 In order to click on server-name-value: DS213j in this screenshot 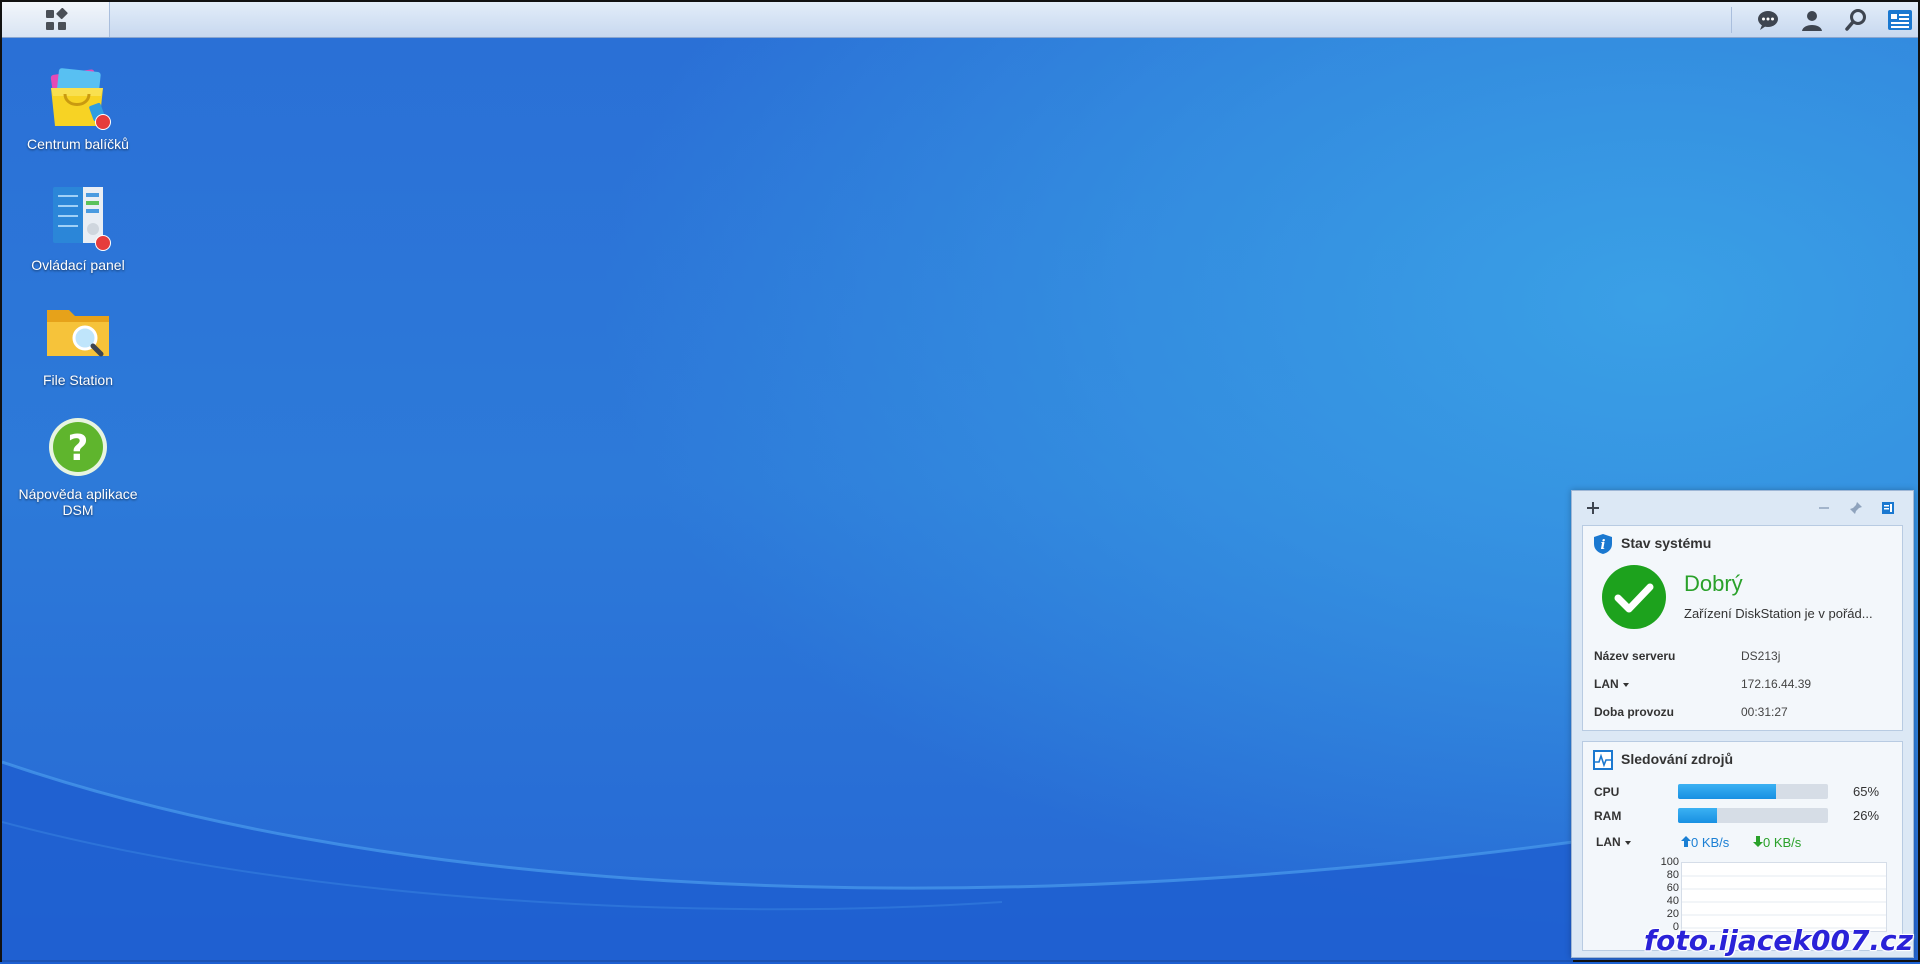, I will do `click(1761, 656)`.